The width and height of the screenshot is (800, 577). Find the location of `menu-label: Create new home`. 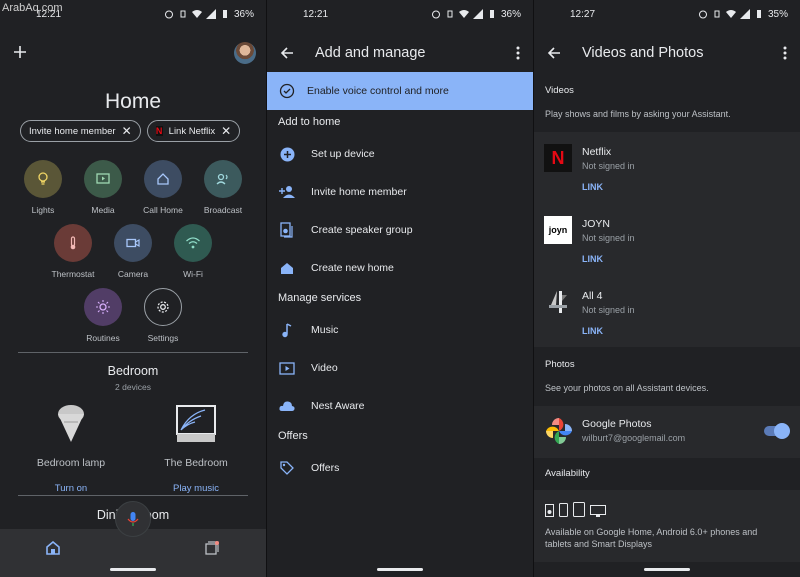

menu-label: Create new home is located at coordinates (352, 268).